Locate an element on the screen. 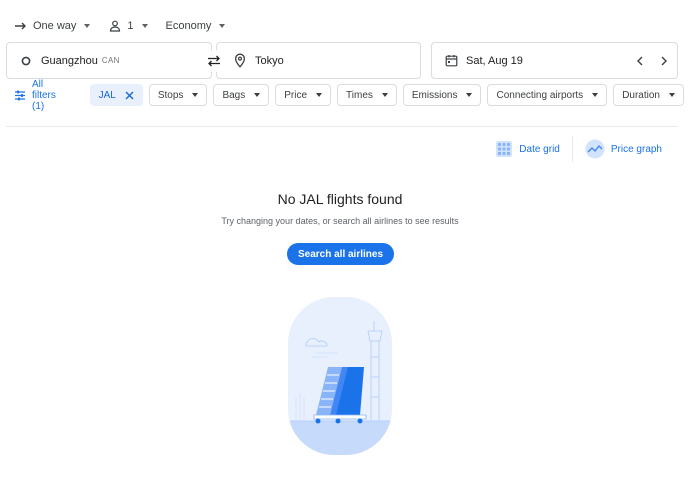 This screenshot has width=690, height=490. times-filter-chip: Times is located at coordinates (367, 95).